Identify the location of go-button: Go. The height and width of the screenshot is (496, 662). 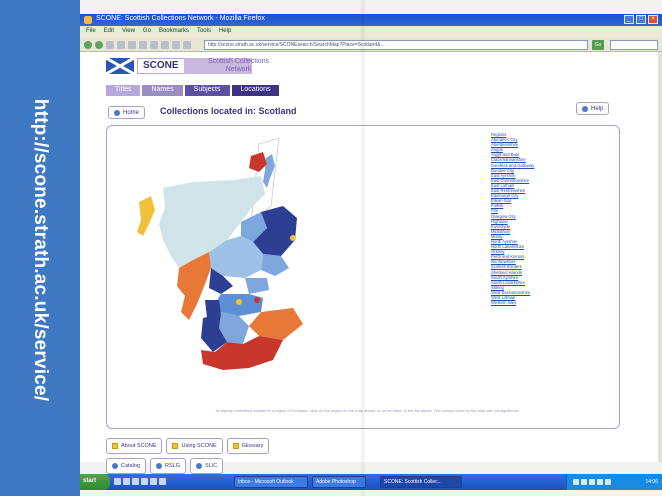
(598, 45).